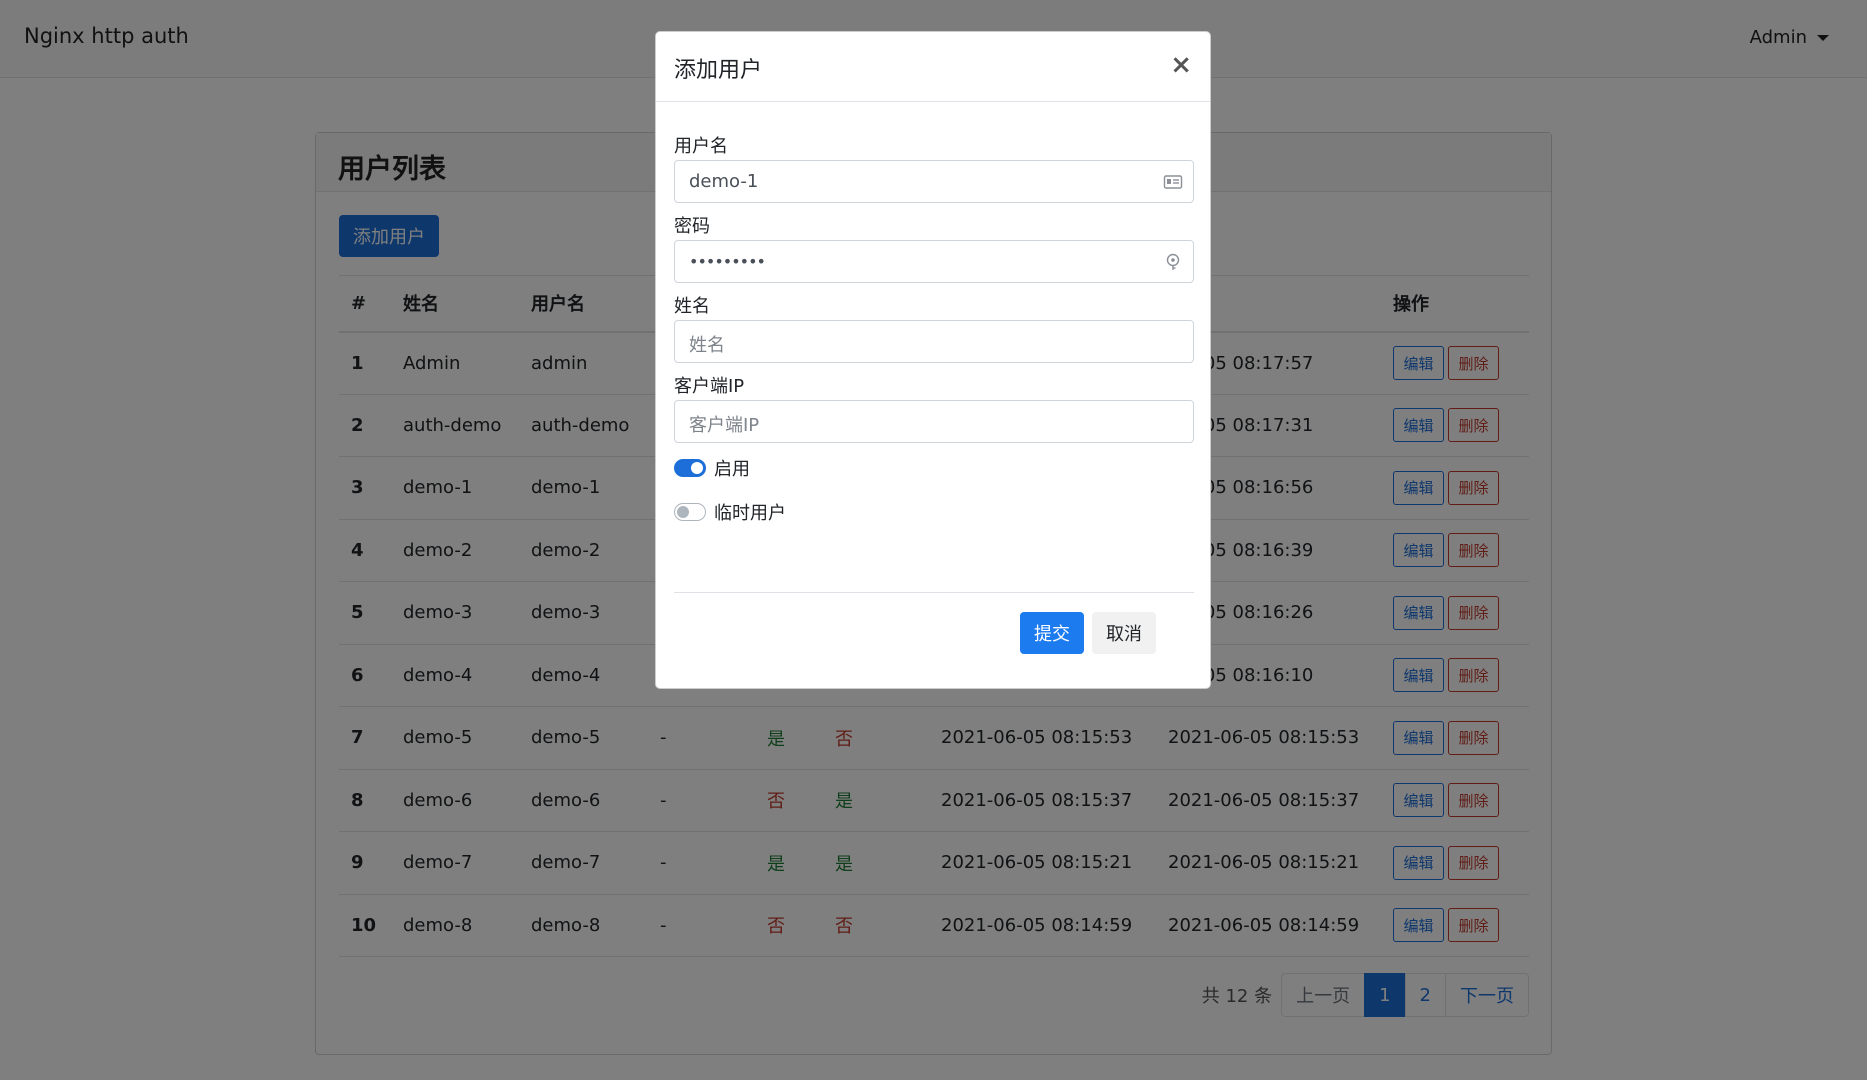  I want to click on username-field: demo-1, so click(934, 181).